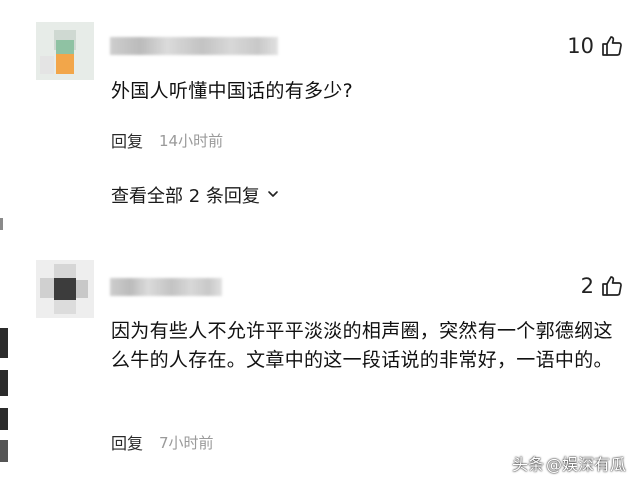 The image size is (640, 487). I want to click on watermark: 头条 @娱深有瓜, so click(569, 463).